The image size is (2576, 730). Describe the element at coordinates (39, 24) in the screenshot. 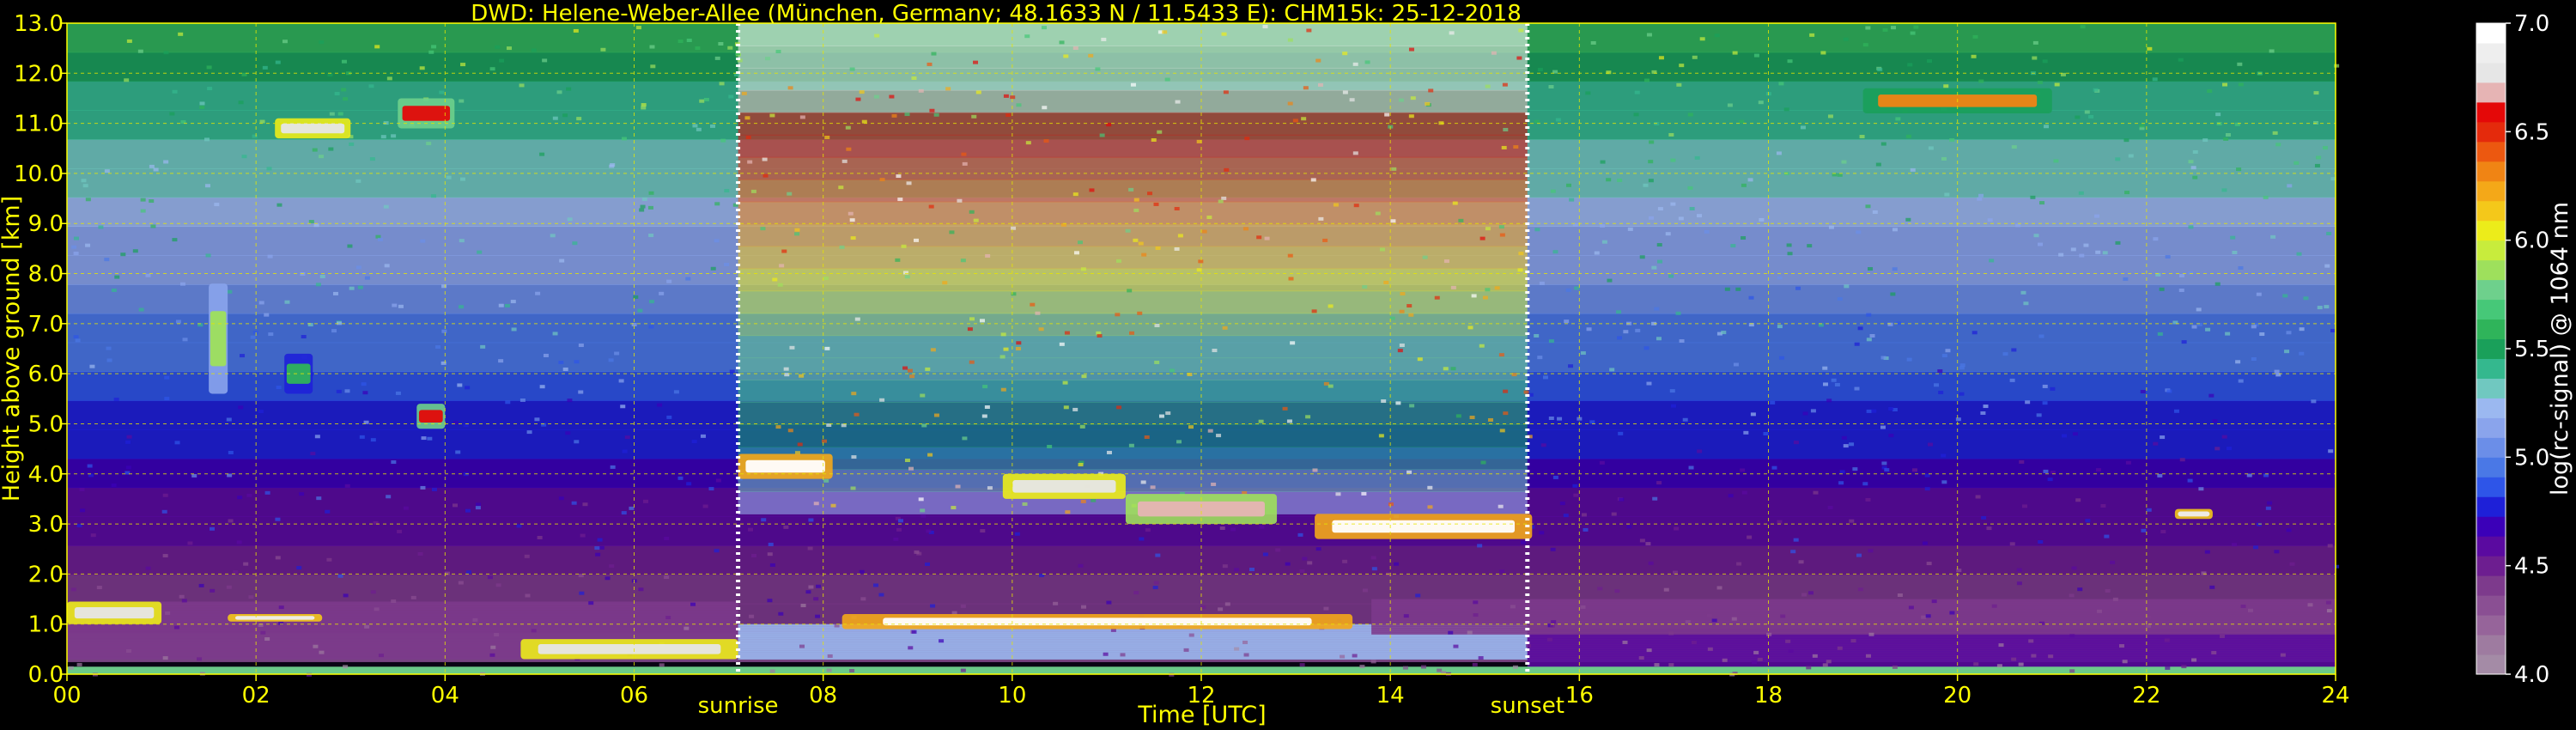

I see `y-tick-label: 13.0` at that location.